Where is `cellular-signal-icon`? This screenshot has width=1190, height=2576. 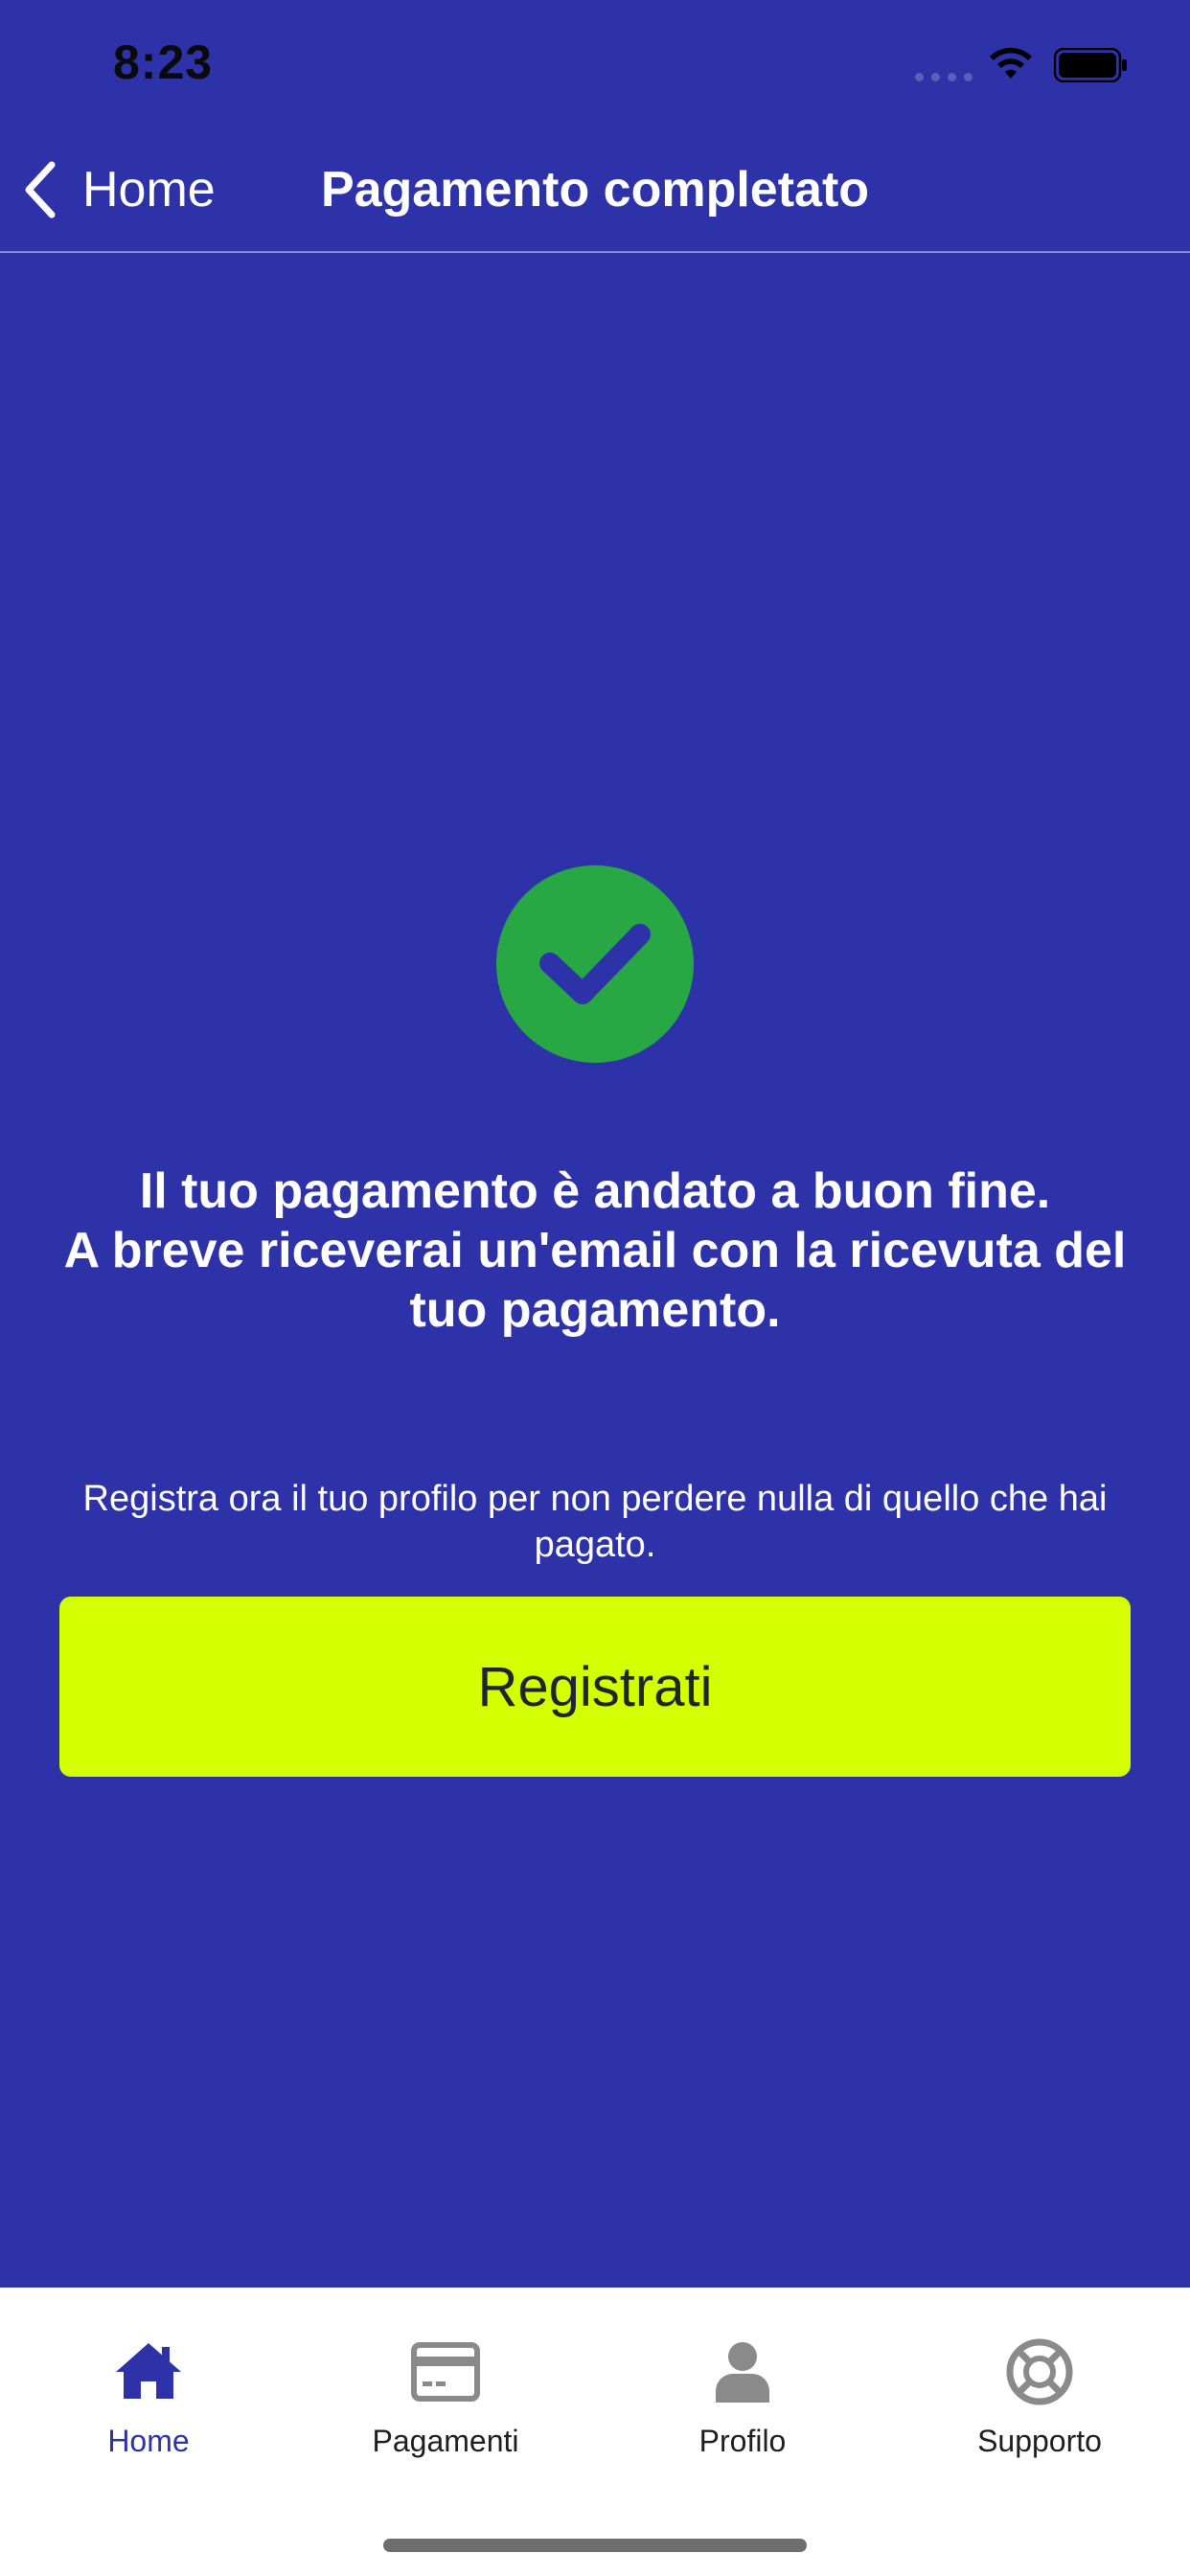
cellular-signal-icon is located at coordinates (944, 77).